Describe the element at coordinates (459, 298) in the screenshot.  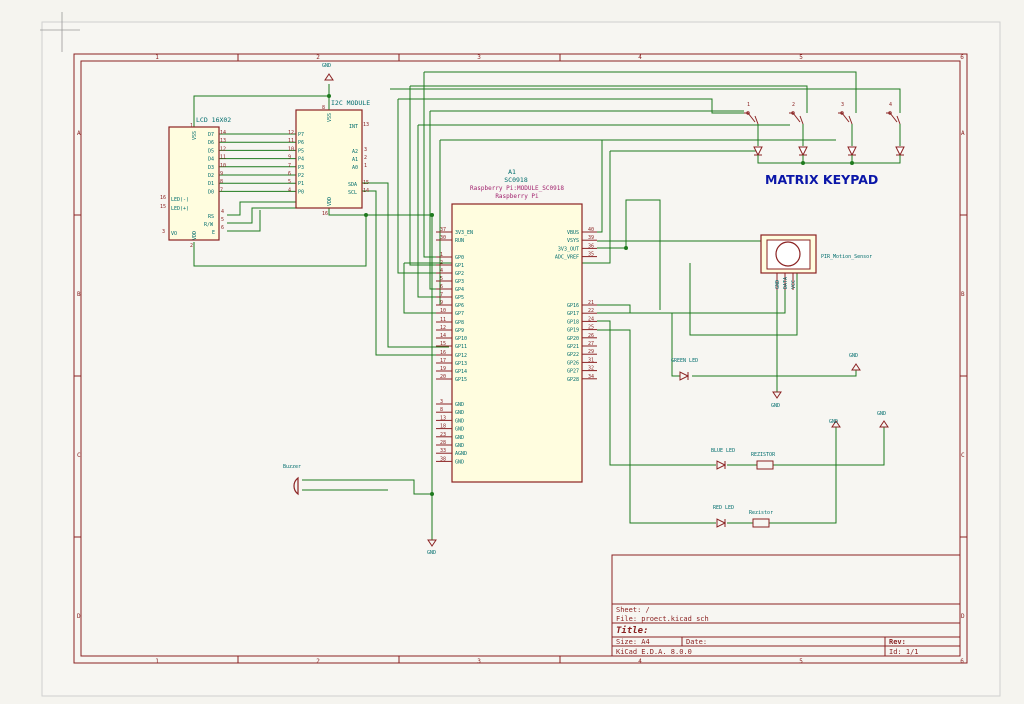
I see `pico-left-label: GP5` at that location.